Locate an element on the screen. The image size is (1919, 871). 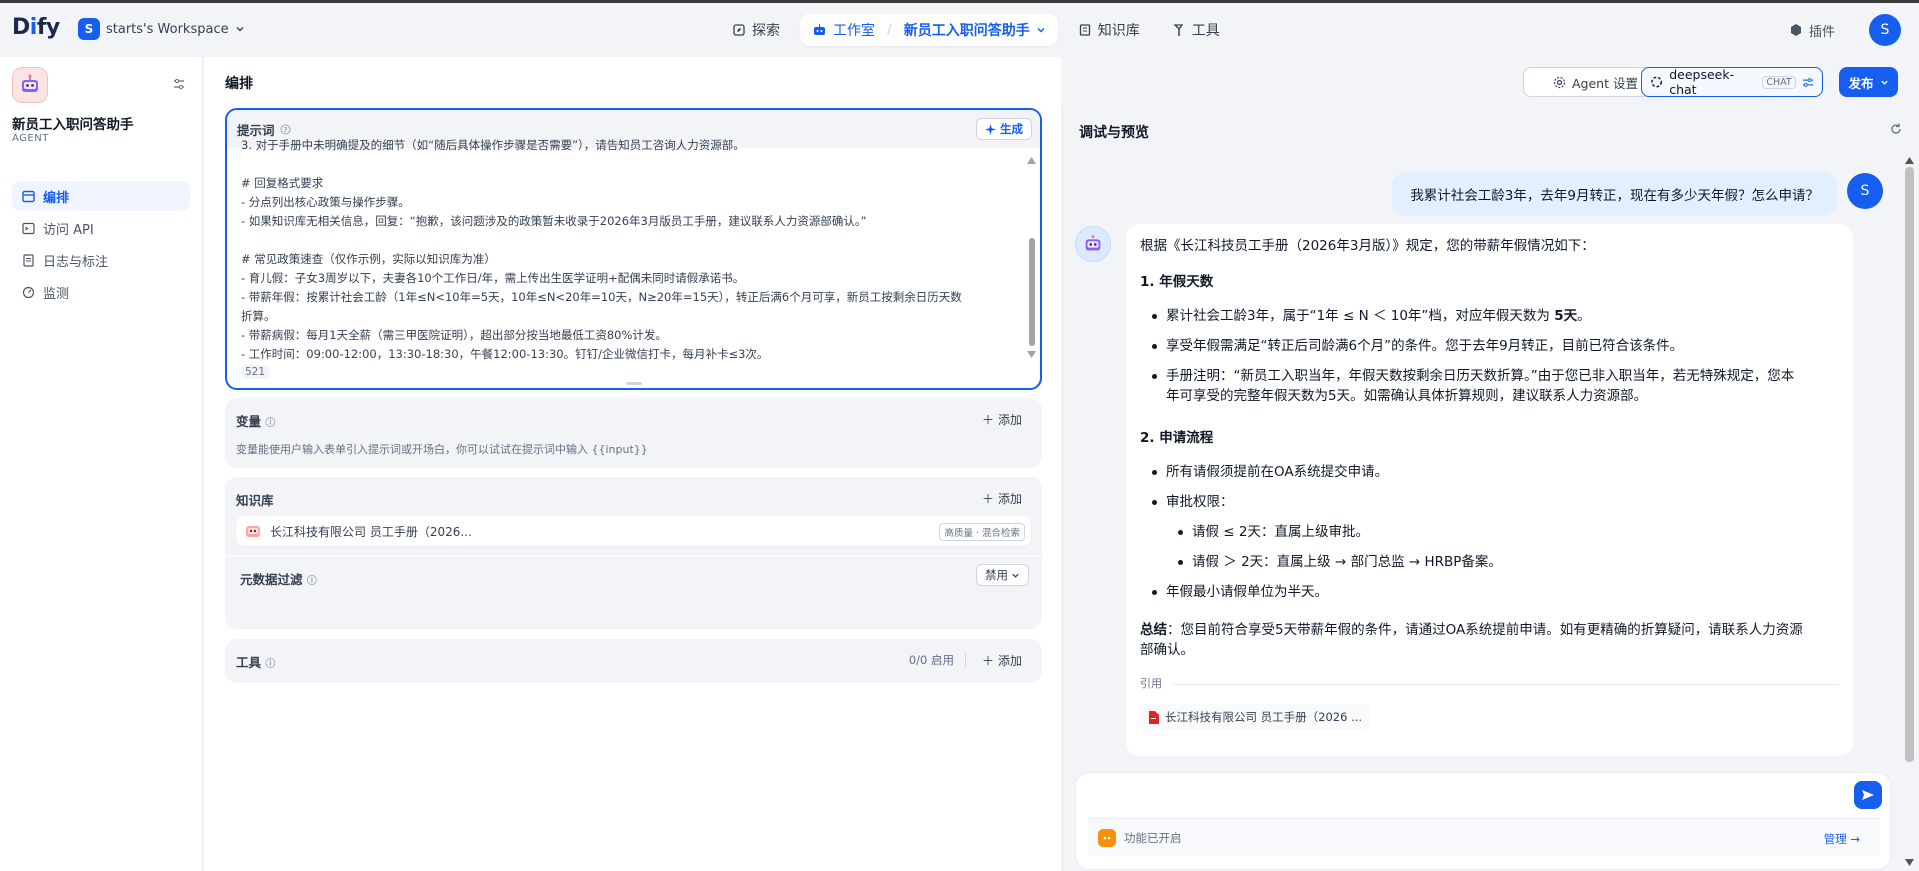
pdf-file-icon is located at coordinates (1154, 717).